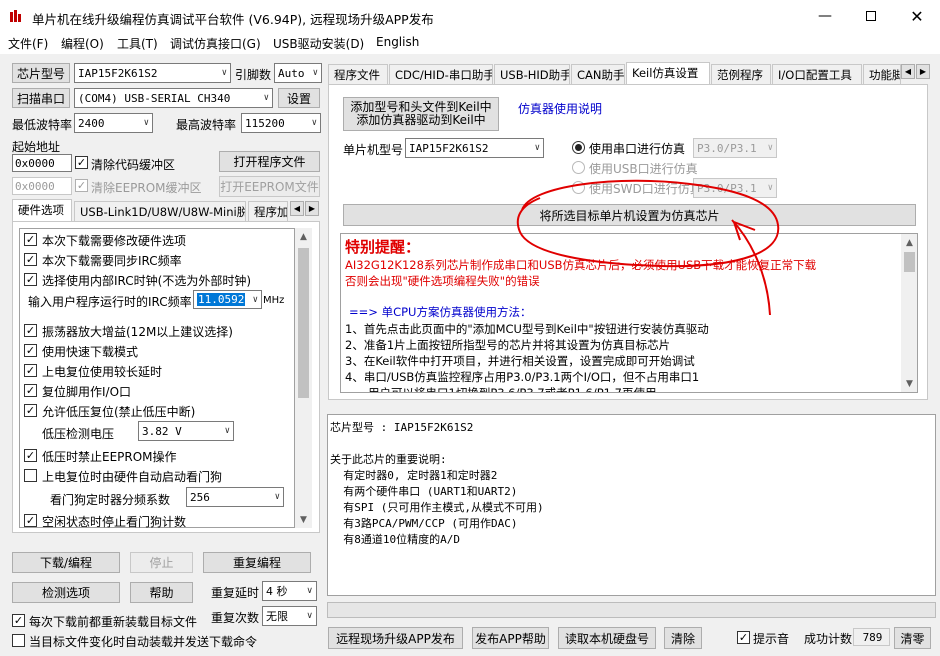 The image size is (940, 656). Describe the element at coordinates (235, 497) in the screenshot. I see `wdt-div-select: 256 ∨` at that location.